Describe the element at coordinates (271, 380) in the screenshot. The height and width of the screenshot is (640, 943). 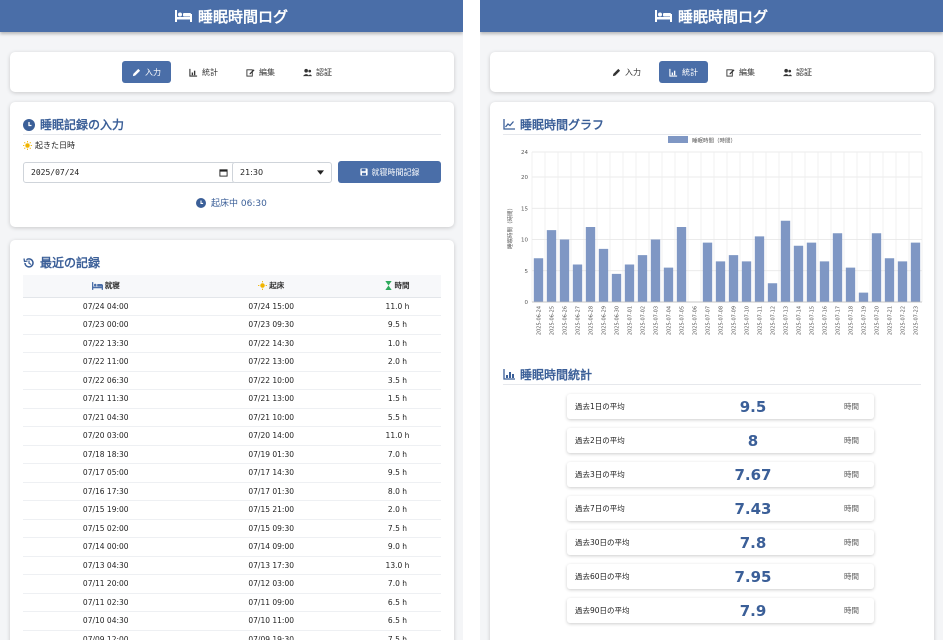
I see `cell-wake: 07/22 10:00` at that location.